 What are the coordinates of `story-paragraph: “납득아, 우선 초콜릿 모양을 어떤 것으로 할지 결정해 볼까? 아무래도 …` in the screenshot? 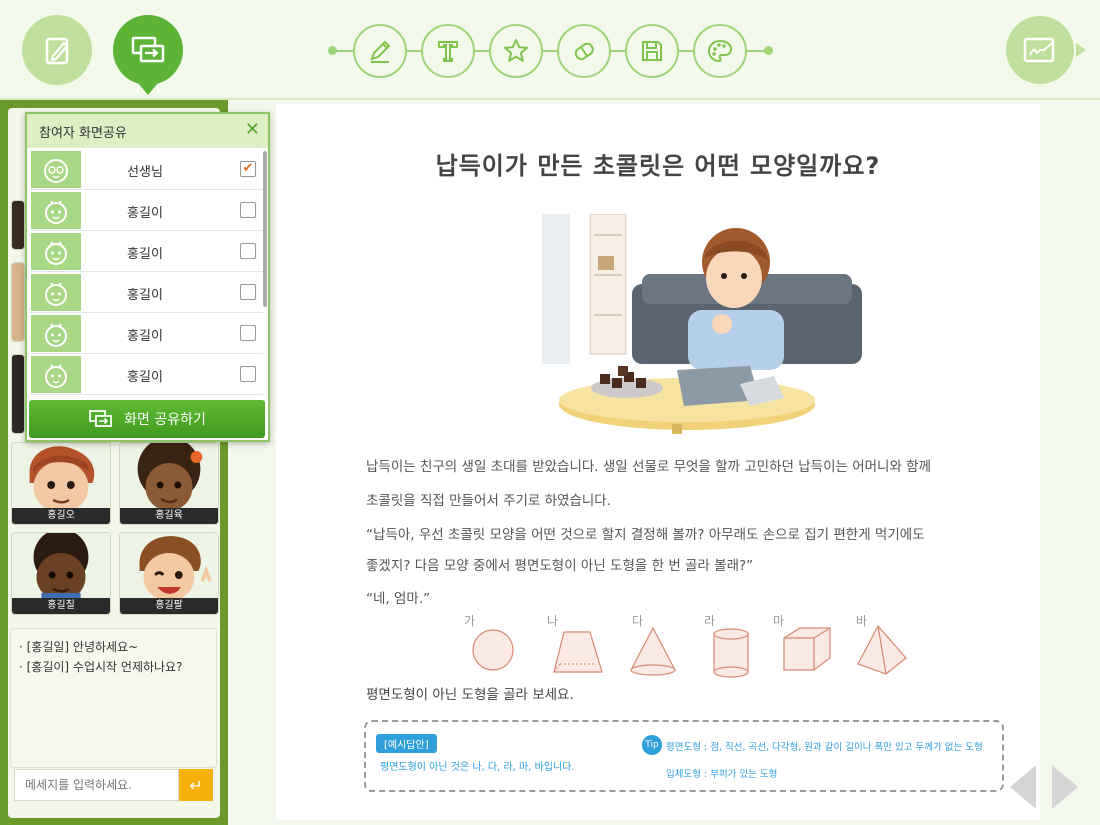 It's located at (645, 535).